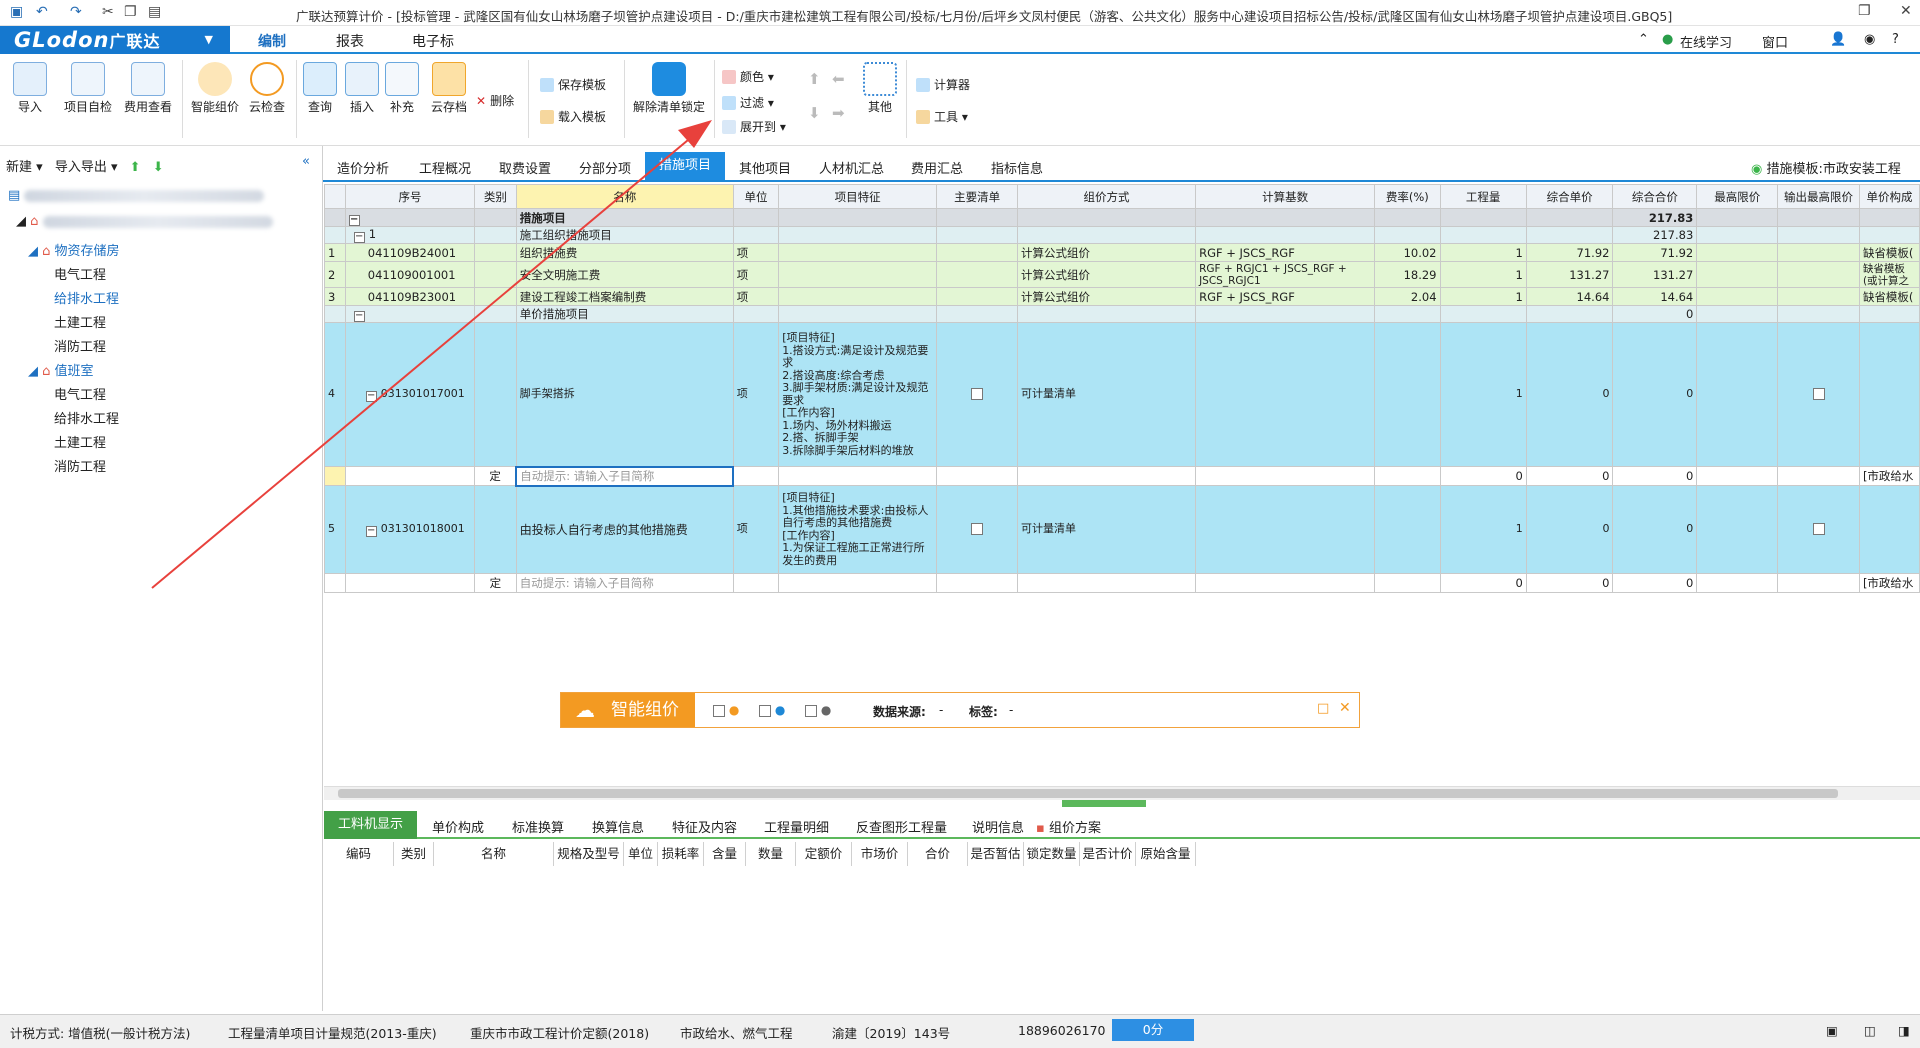 The width and height of the screenshot is (1920, 1048). Describe the element at coordinates (1737, 196) in the screenshot. I see `col-max: 最高限价` at that location.